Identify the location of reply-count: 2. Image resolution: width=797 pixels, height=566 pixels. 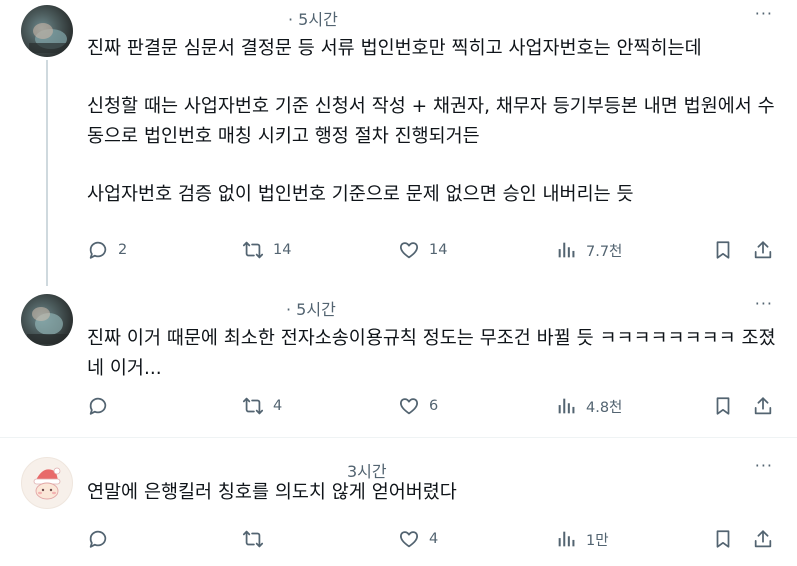
(123, 250).